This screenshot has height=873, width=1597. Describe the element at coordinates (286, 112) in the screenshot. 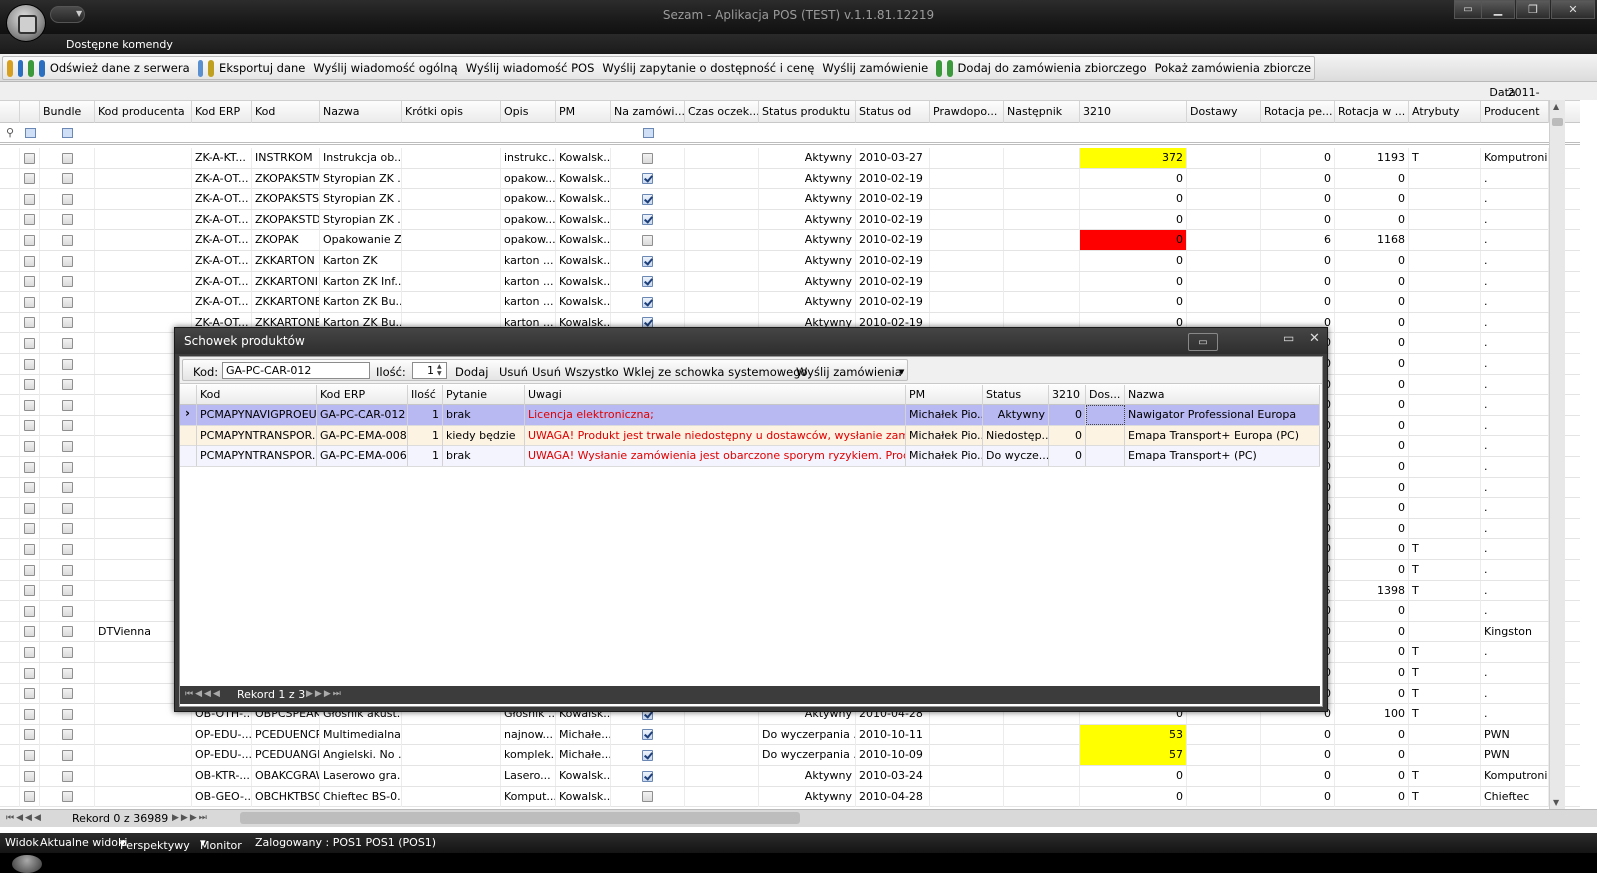

I see `grid-header-cell: Kod` at that location.